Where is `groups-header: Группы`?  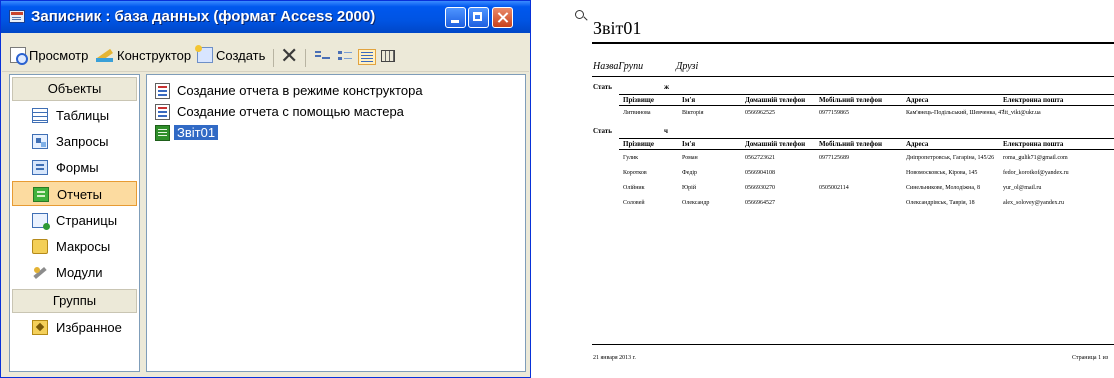 groups-header: Группы is located at coordinates (74, 301).